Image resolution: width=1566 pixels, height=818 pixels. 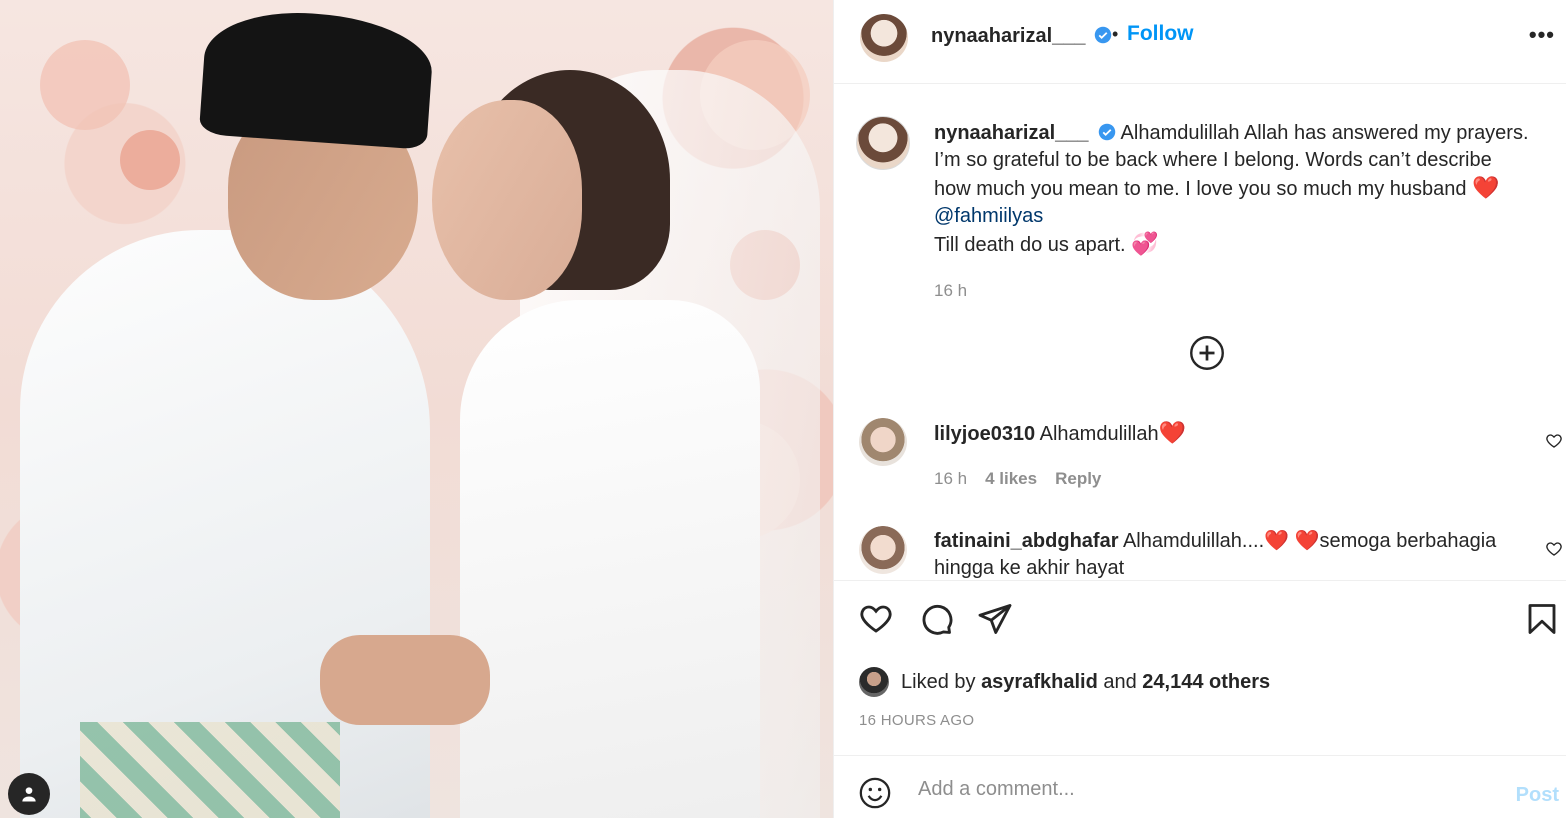 What do you see at coordinates (874, 682) in the screenshot?
I see `liker-avatar` at bounding box center [874, 682].